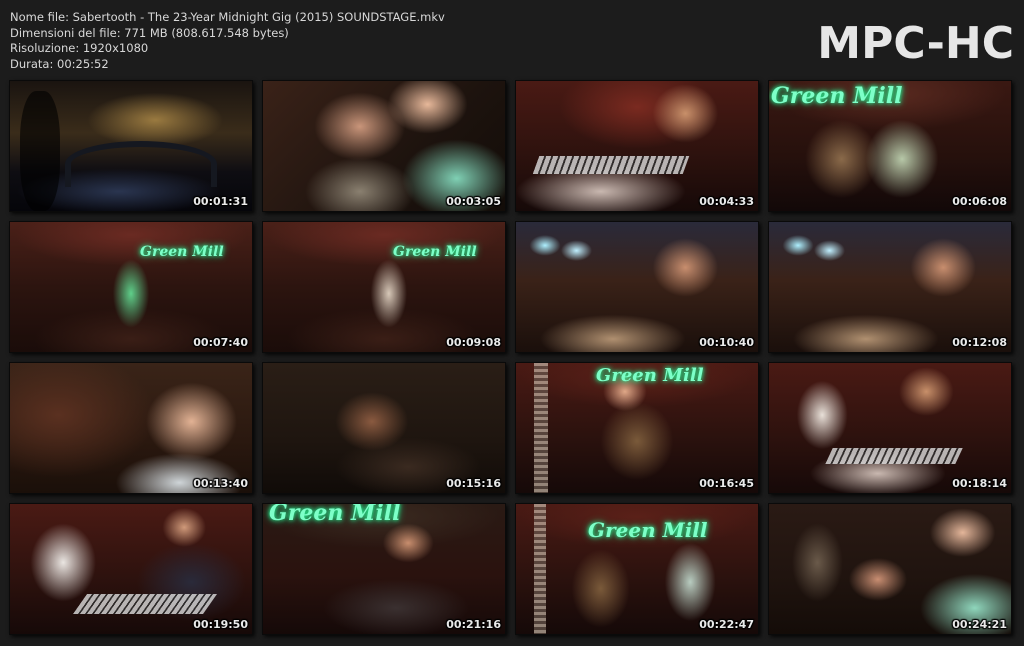 This screenshot has height=646, width=1024. I want to click on timestamp: 00:19:50, so click(220, 624).